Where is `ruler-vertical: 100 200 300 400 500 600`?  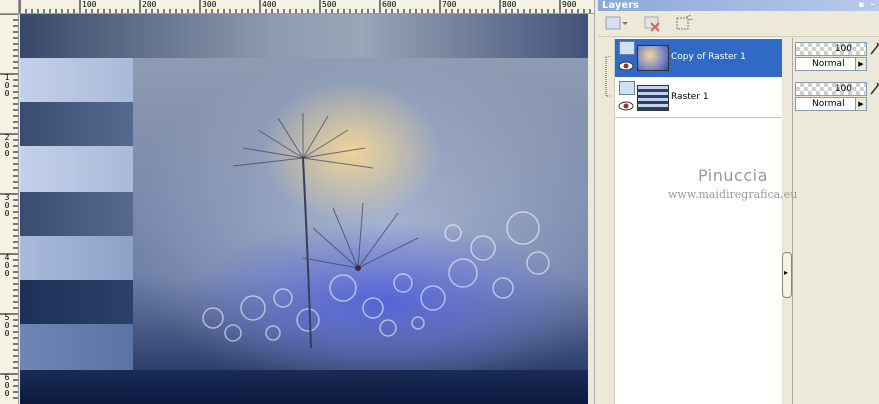 ruler-vertical: 100 200 300 400 500 600 is located at coordinates (9, 208).